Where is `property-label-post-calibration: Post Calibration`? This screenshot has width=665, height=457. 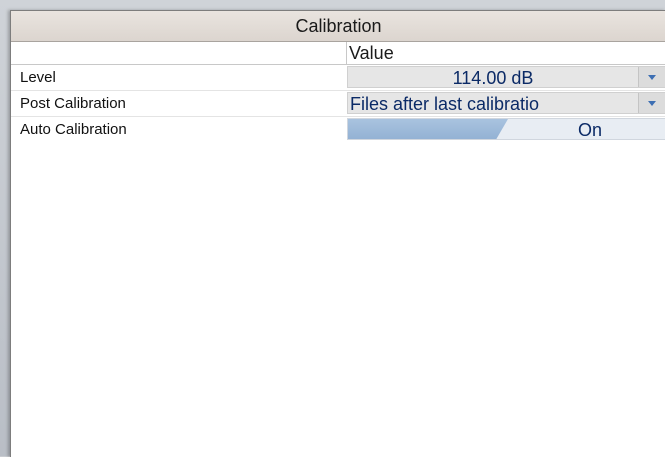 property-label-post-calibration: Post Calibration is located at coordinates (73, 103).